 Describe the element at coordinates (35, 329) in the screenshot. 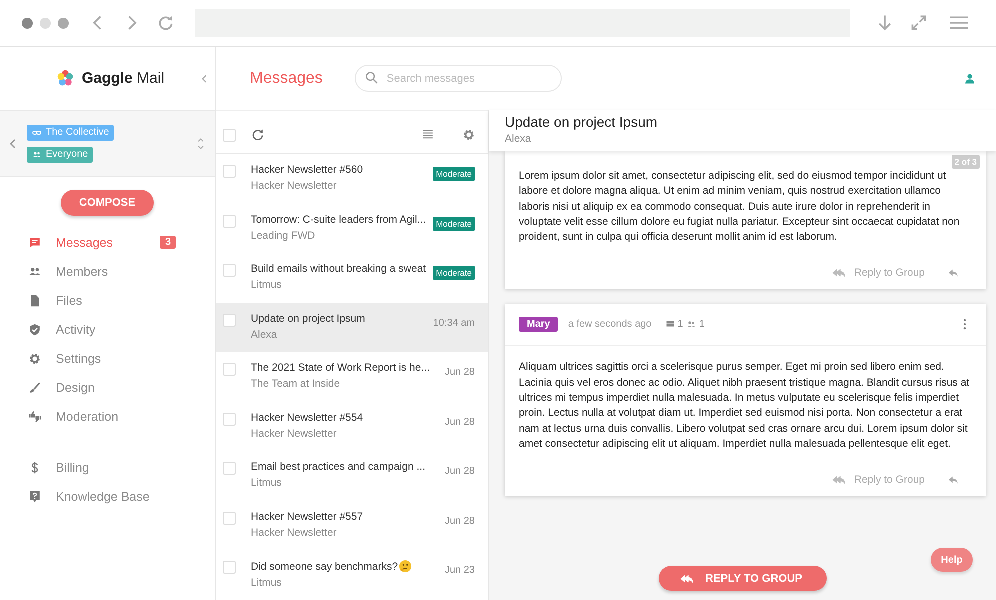

I see `shield-check-icon` at that location.